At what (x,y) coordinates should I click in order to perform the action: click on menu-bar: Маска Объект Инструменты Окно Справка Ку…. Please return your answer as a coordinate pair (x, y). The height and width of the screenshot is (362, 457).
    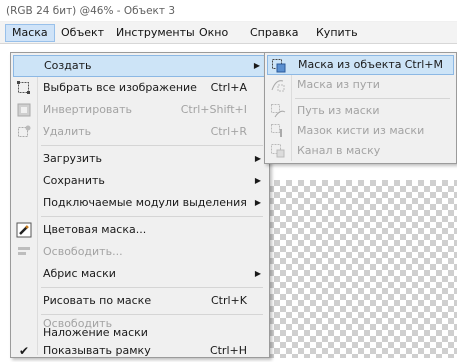
    Looking at the image, I should click on (228, 33).